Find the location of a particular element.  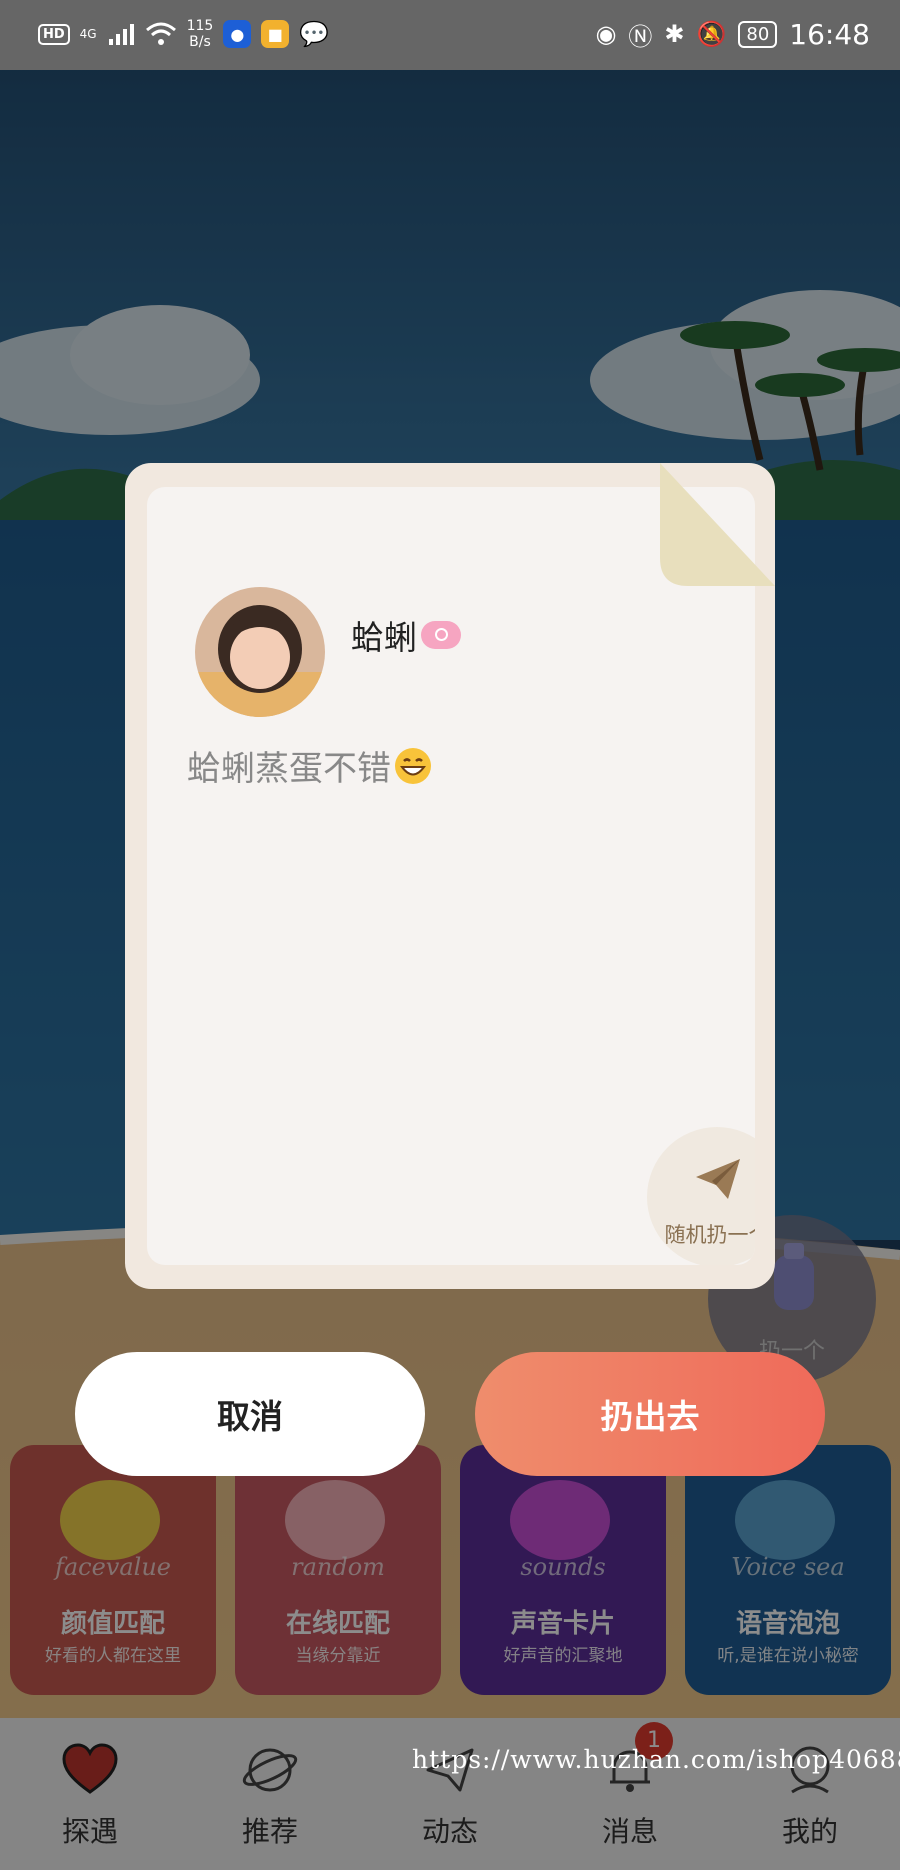

watermark-text: https://www.huzhan.com/ishop40688 is located at coordinates (656, 1759).